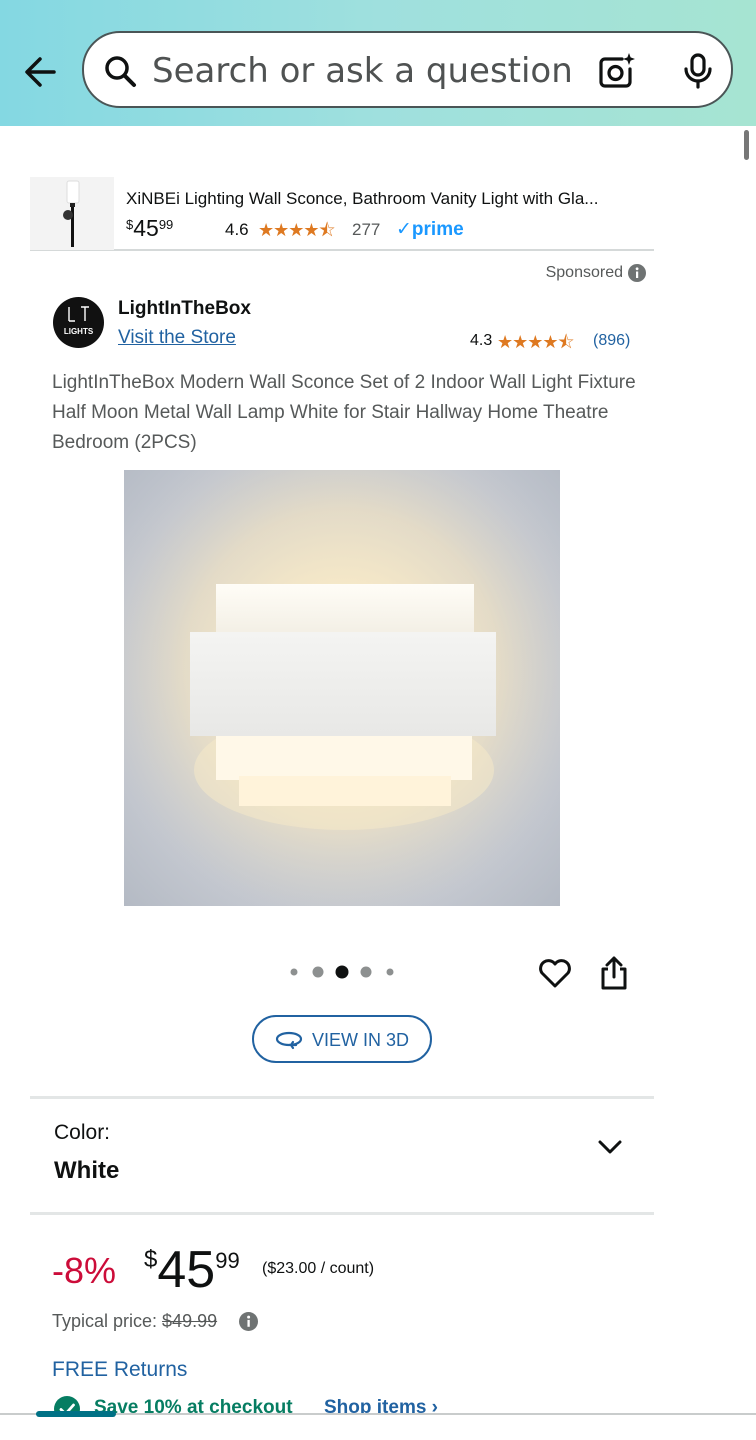 This screenshot has width=756, height=1440. I want to click on share-icon, so click(614, 973).